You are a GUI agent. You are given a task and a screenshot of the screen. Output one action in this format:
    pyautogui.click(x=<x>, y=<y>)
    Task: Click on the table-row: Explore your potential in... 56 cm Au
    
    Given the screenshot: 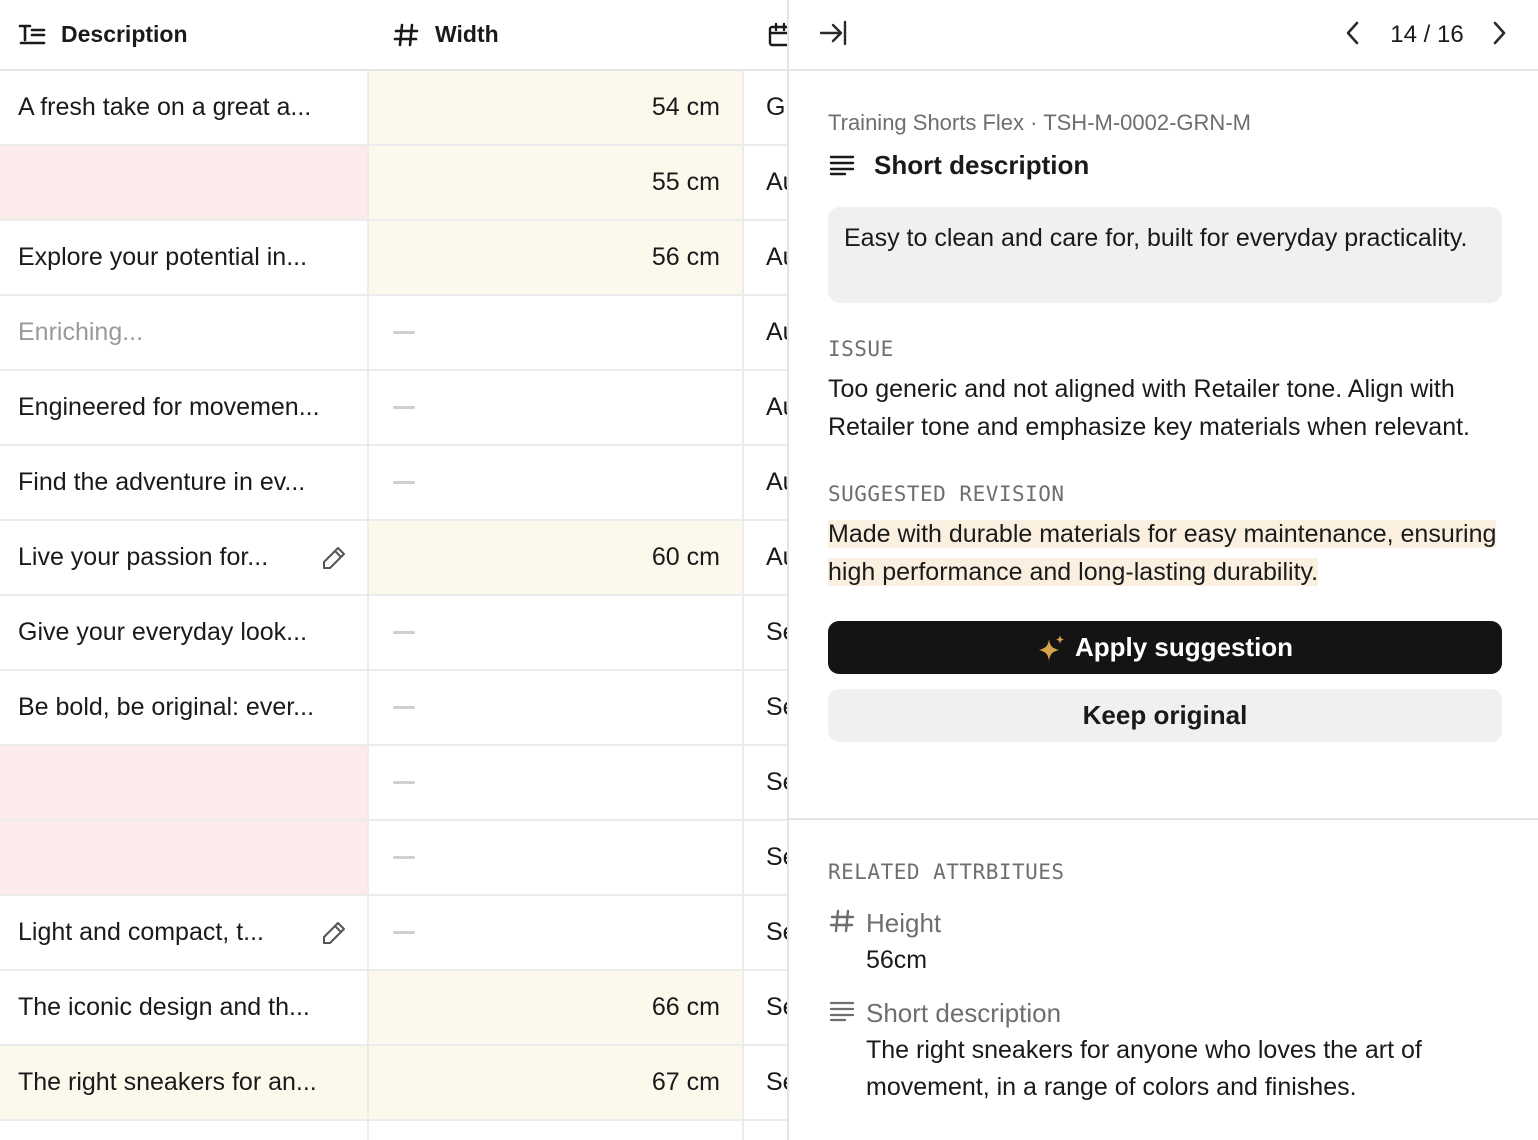 What is the action you would take?
    pyautogui.click(x=395, y=258)
    